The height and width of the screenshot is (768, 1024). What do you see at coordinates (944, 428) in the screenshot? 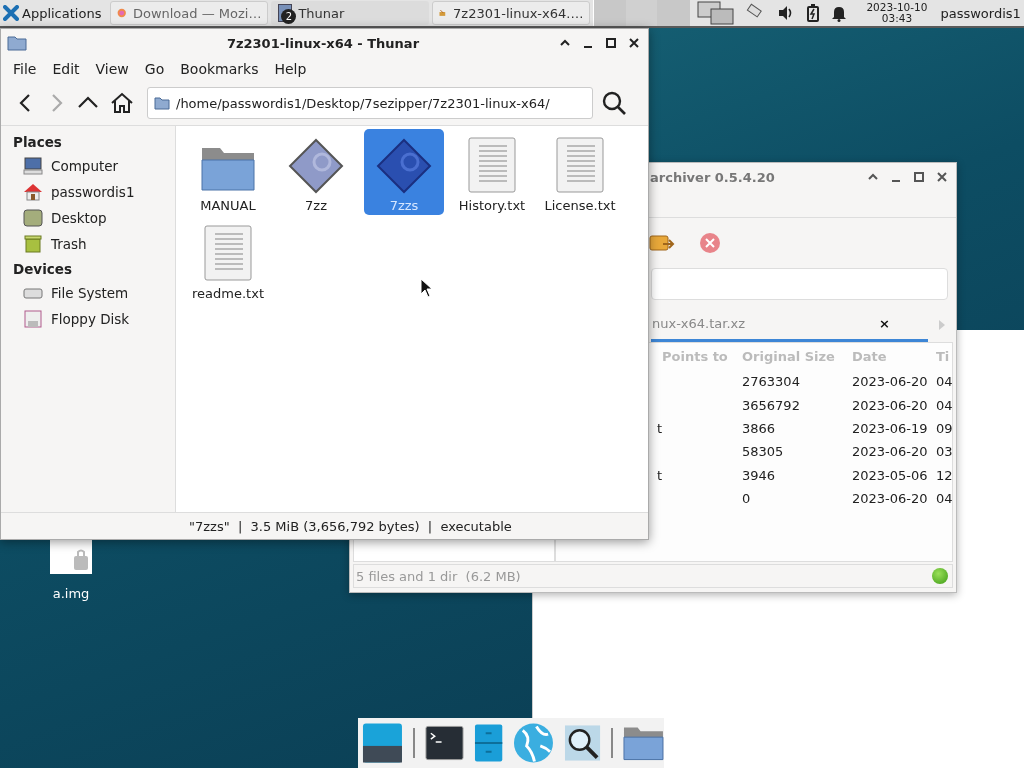
I see `table-cell: 09` at bounding box center [944, 428].